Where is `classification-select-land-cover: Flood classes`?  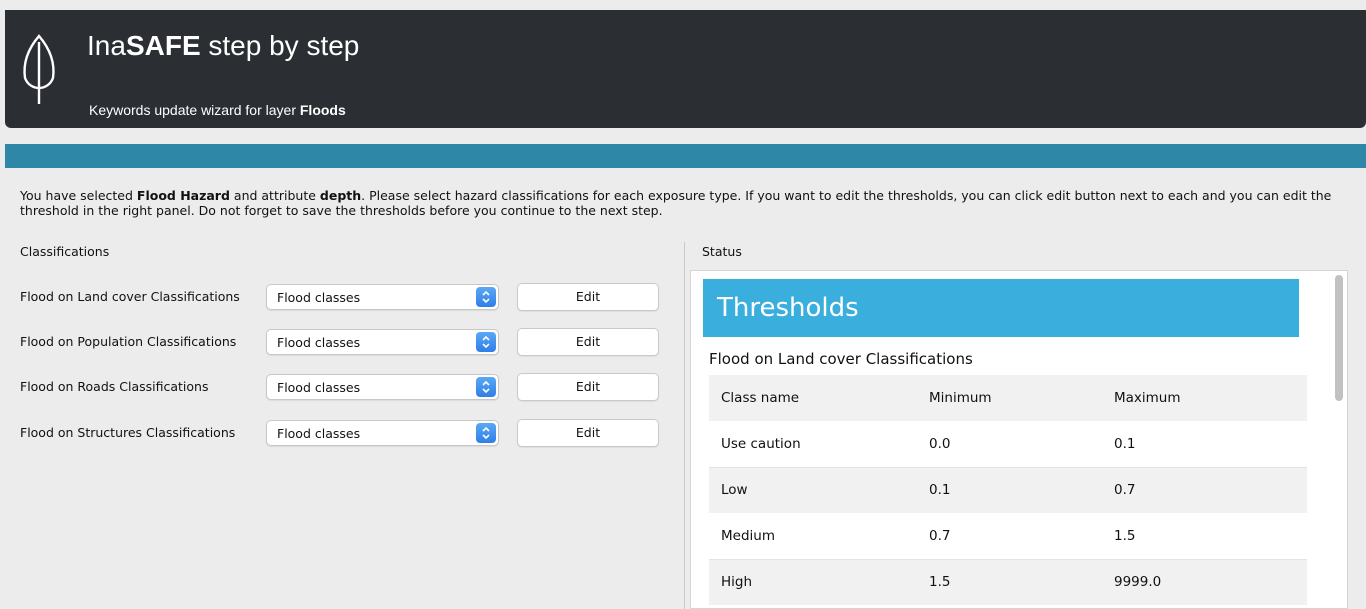
classification-select-land-cover: Flood classes is located at coordinates (382, 297).